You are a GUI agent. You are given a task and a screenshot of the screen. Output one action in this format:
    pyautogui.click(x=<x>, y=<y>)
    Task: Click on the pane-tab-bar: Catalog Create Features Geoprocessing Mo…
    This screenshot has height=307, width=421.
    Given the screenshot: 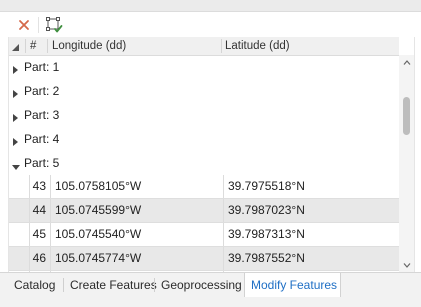 What is the action you would take?
    pyautogui.click(x=210, y=289)
    